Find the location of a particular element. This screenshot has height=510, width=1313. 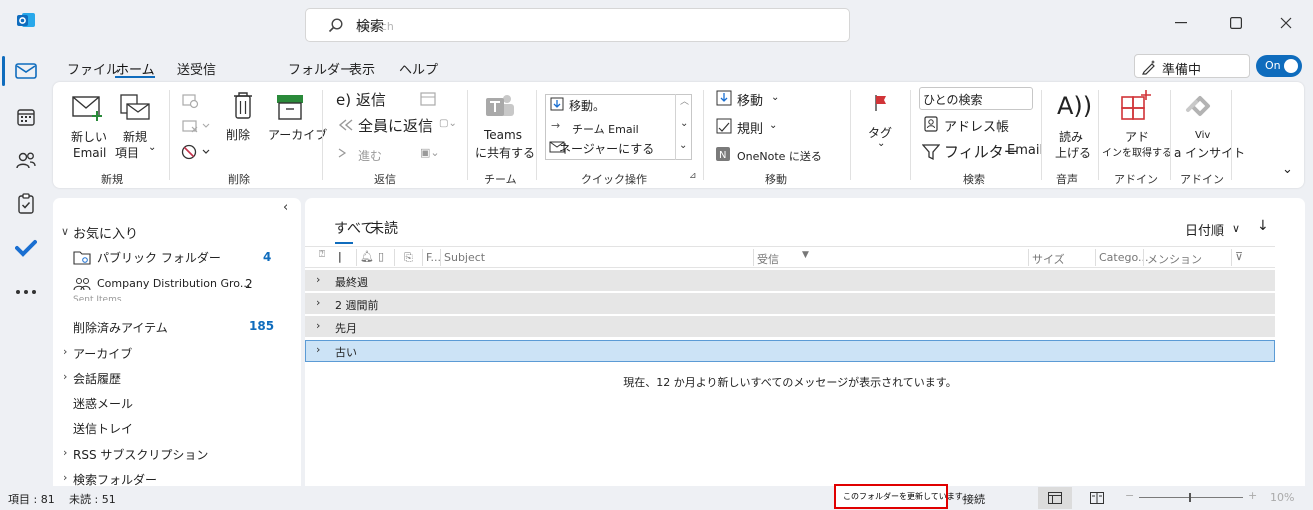

reply-all-button: 全員に返信 is located at coordinates (395, 125).